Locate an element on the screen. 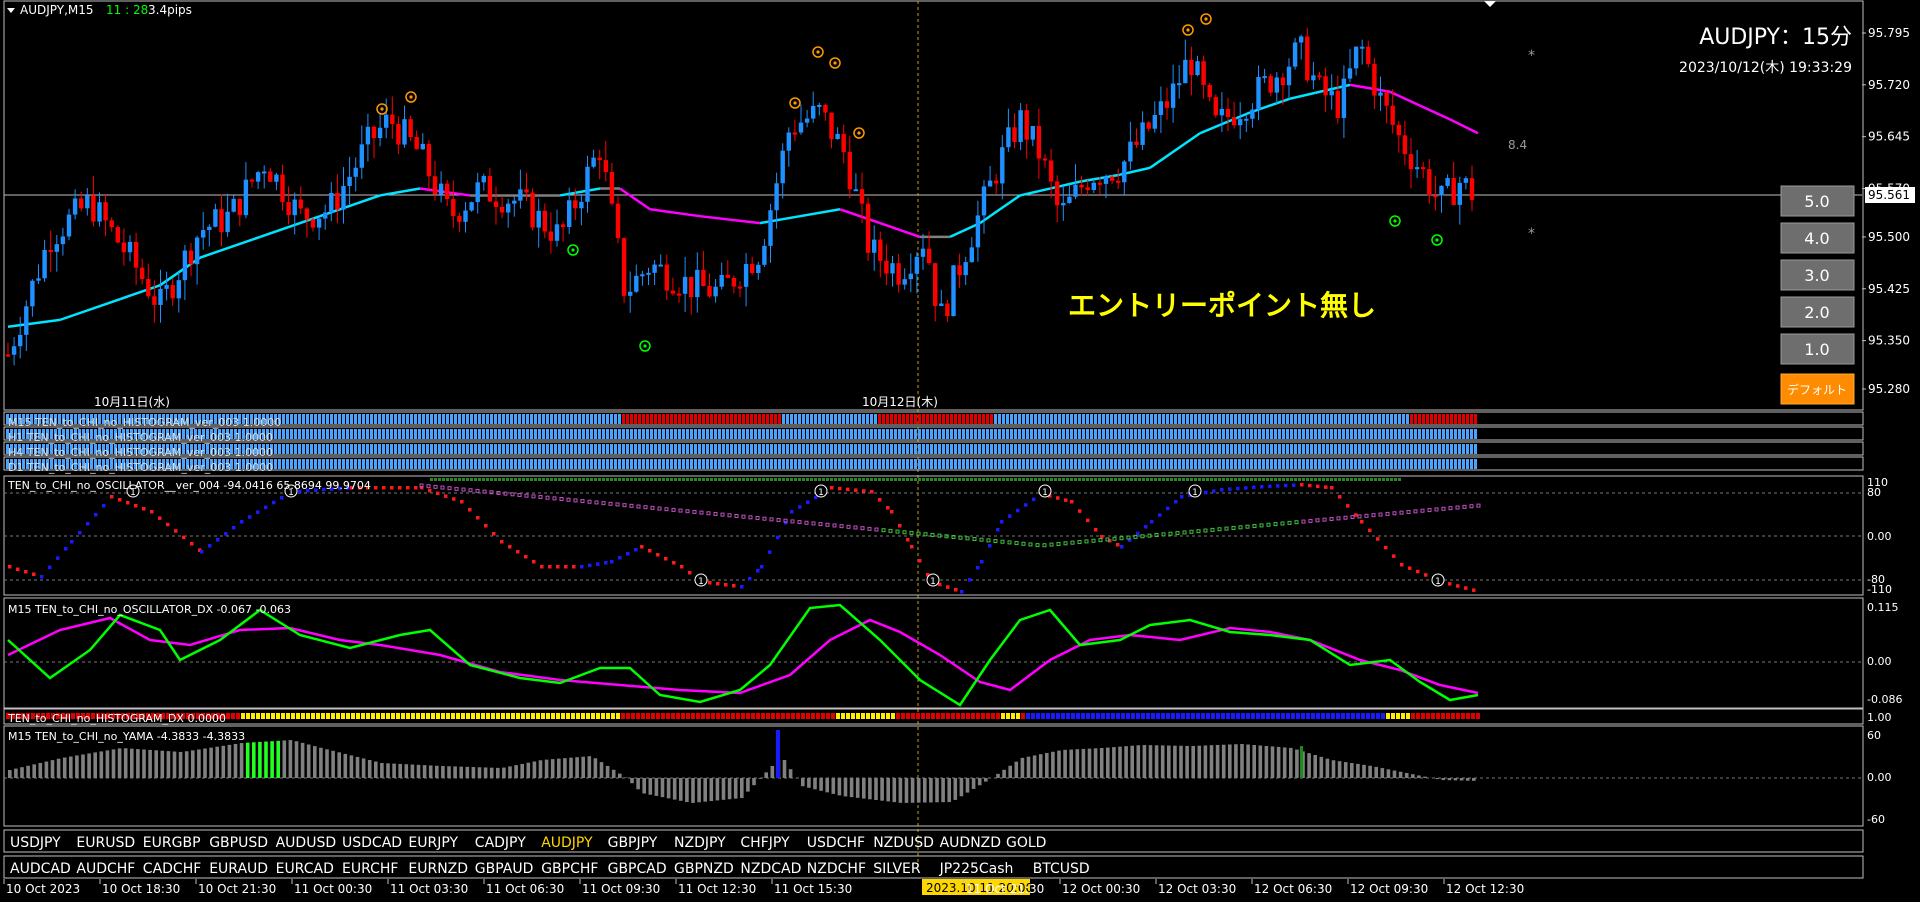  symbol-button-nzdusd: NZDUSD is located at coordinates (903, 843).